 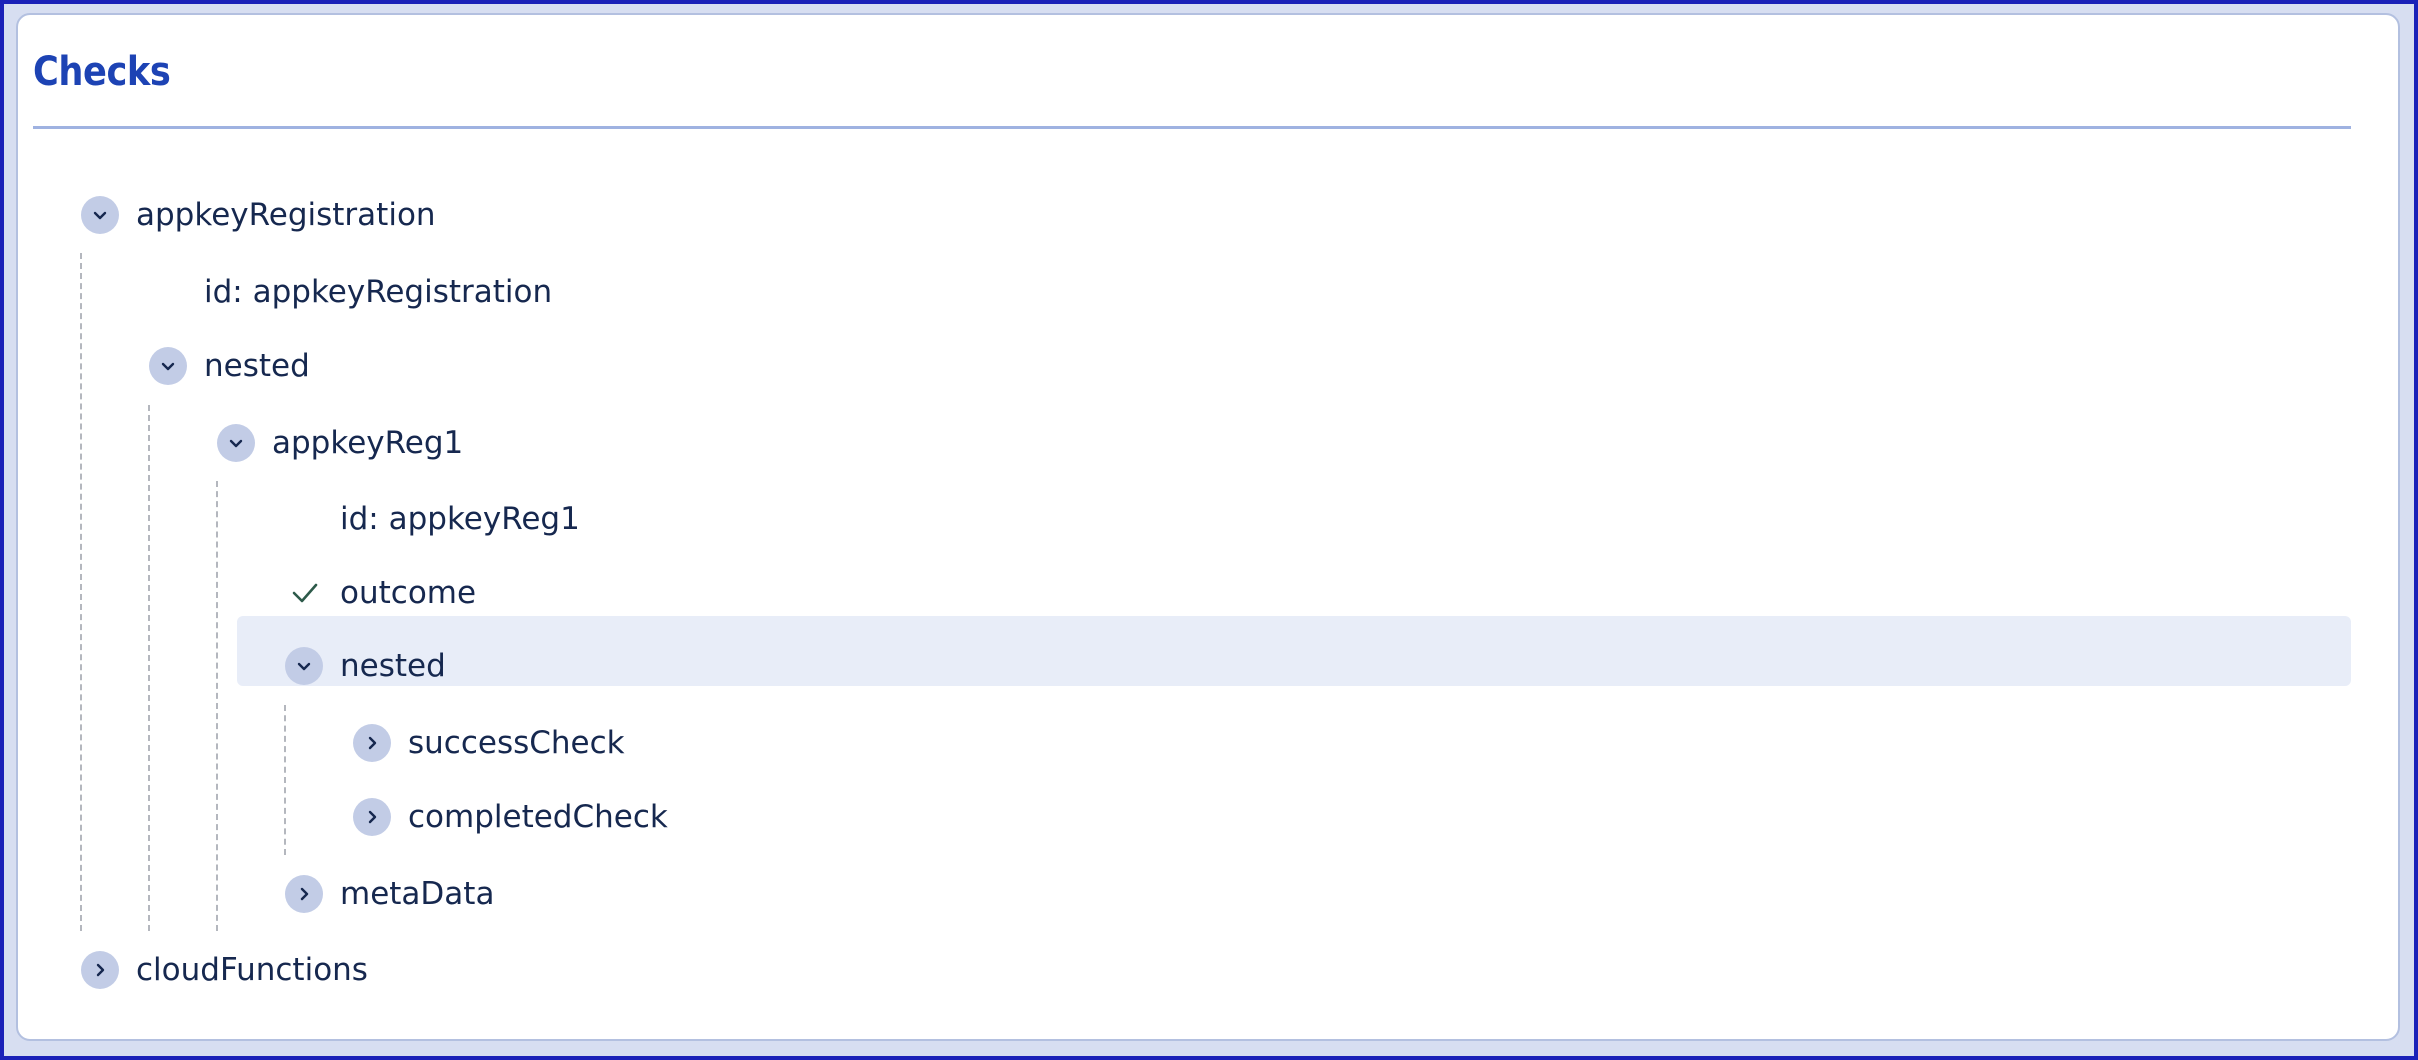 I want to click on tree-node-label: metaData, so click(x=417, y=894).